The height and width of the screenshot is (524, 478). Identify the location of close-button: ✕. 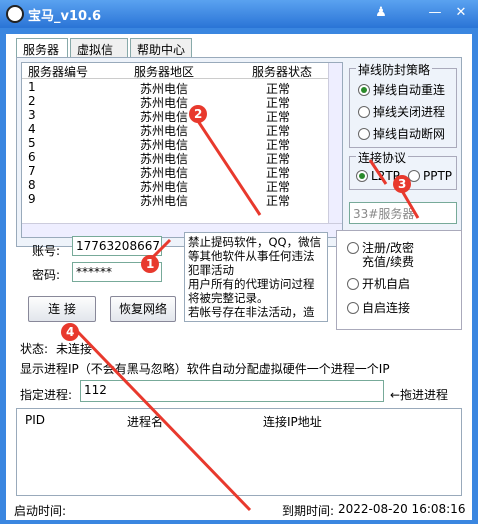
(461, 13).